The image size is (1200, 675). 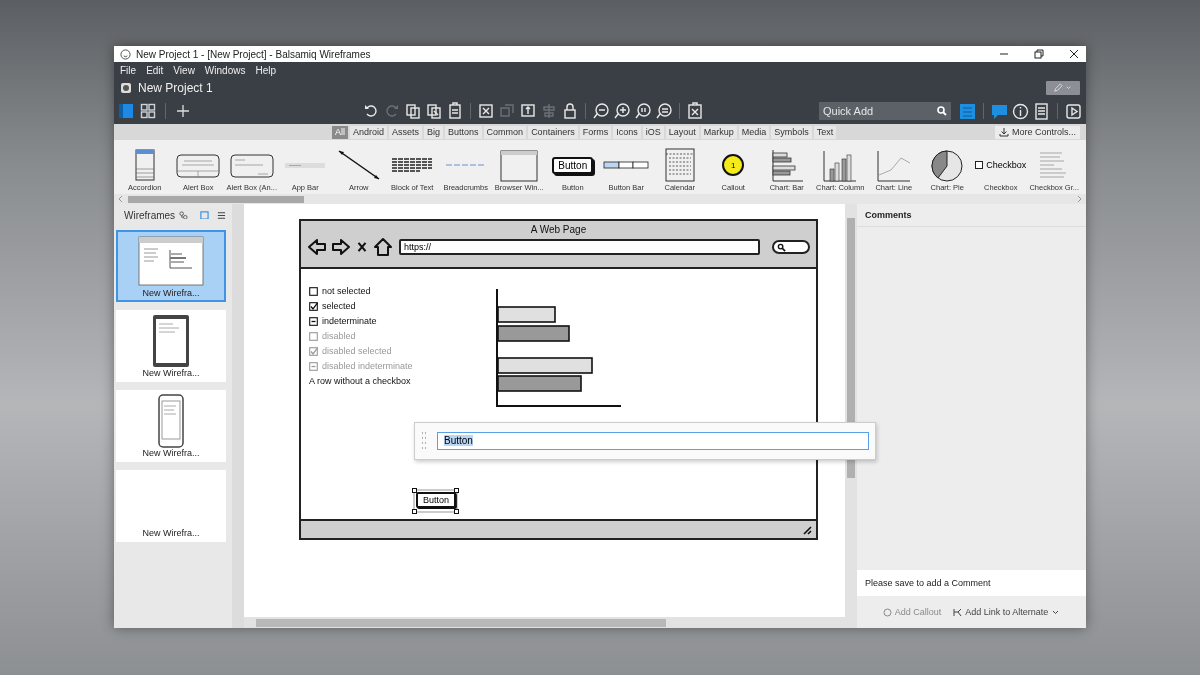 I want to click on url-field: https://, so click(x=579, y=247).